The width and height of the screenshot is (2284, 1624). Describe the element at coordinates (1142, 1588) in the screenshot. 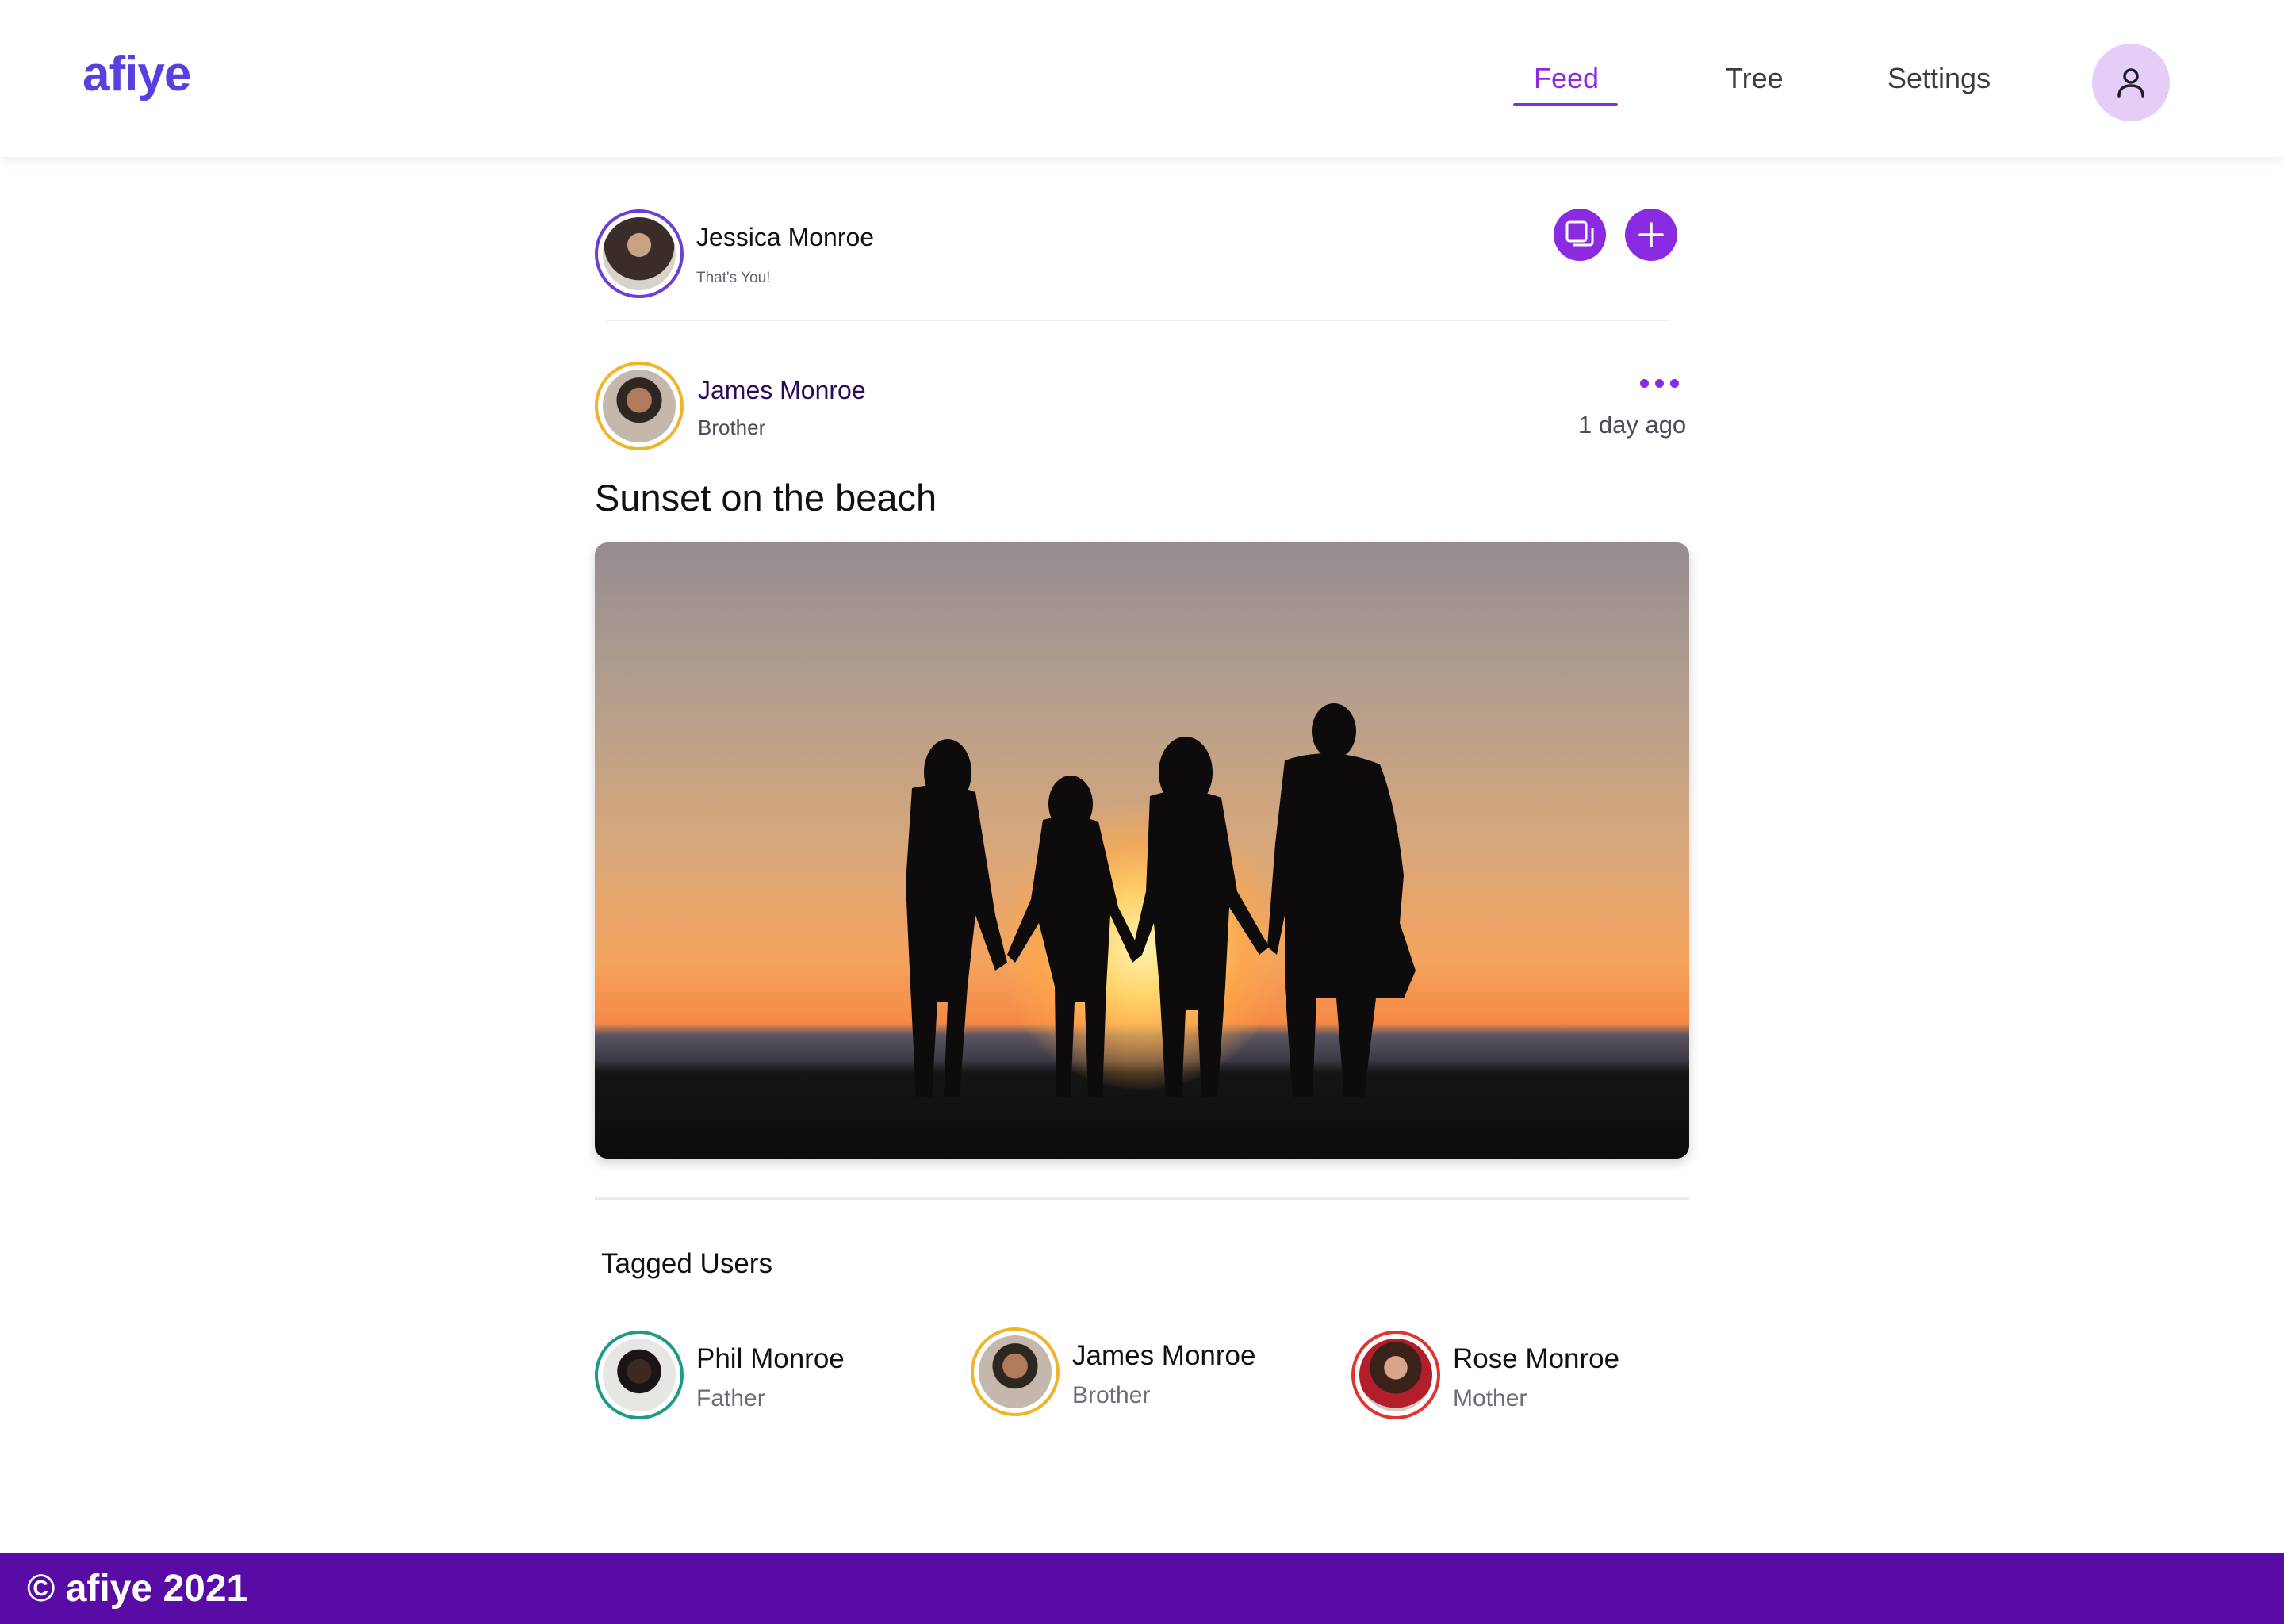

I see `footer: © afiye 2021` at that location.